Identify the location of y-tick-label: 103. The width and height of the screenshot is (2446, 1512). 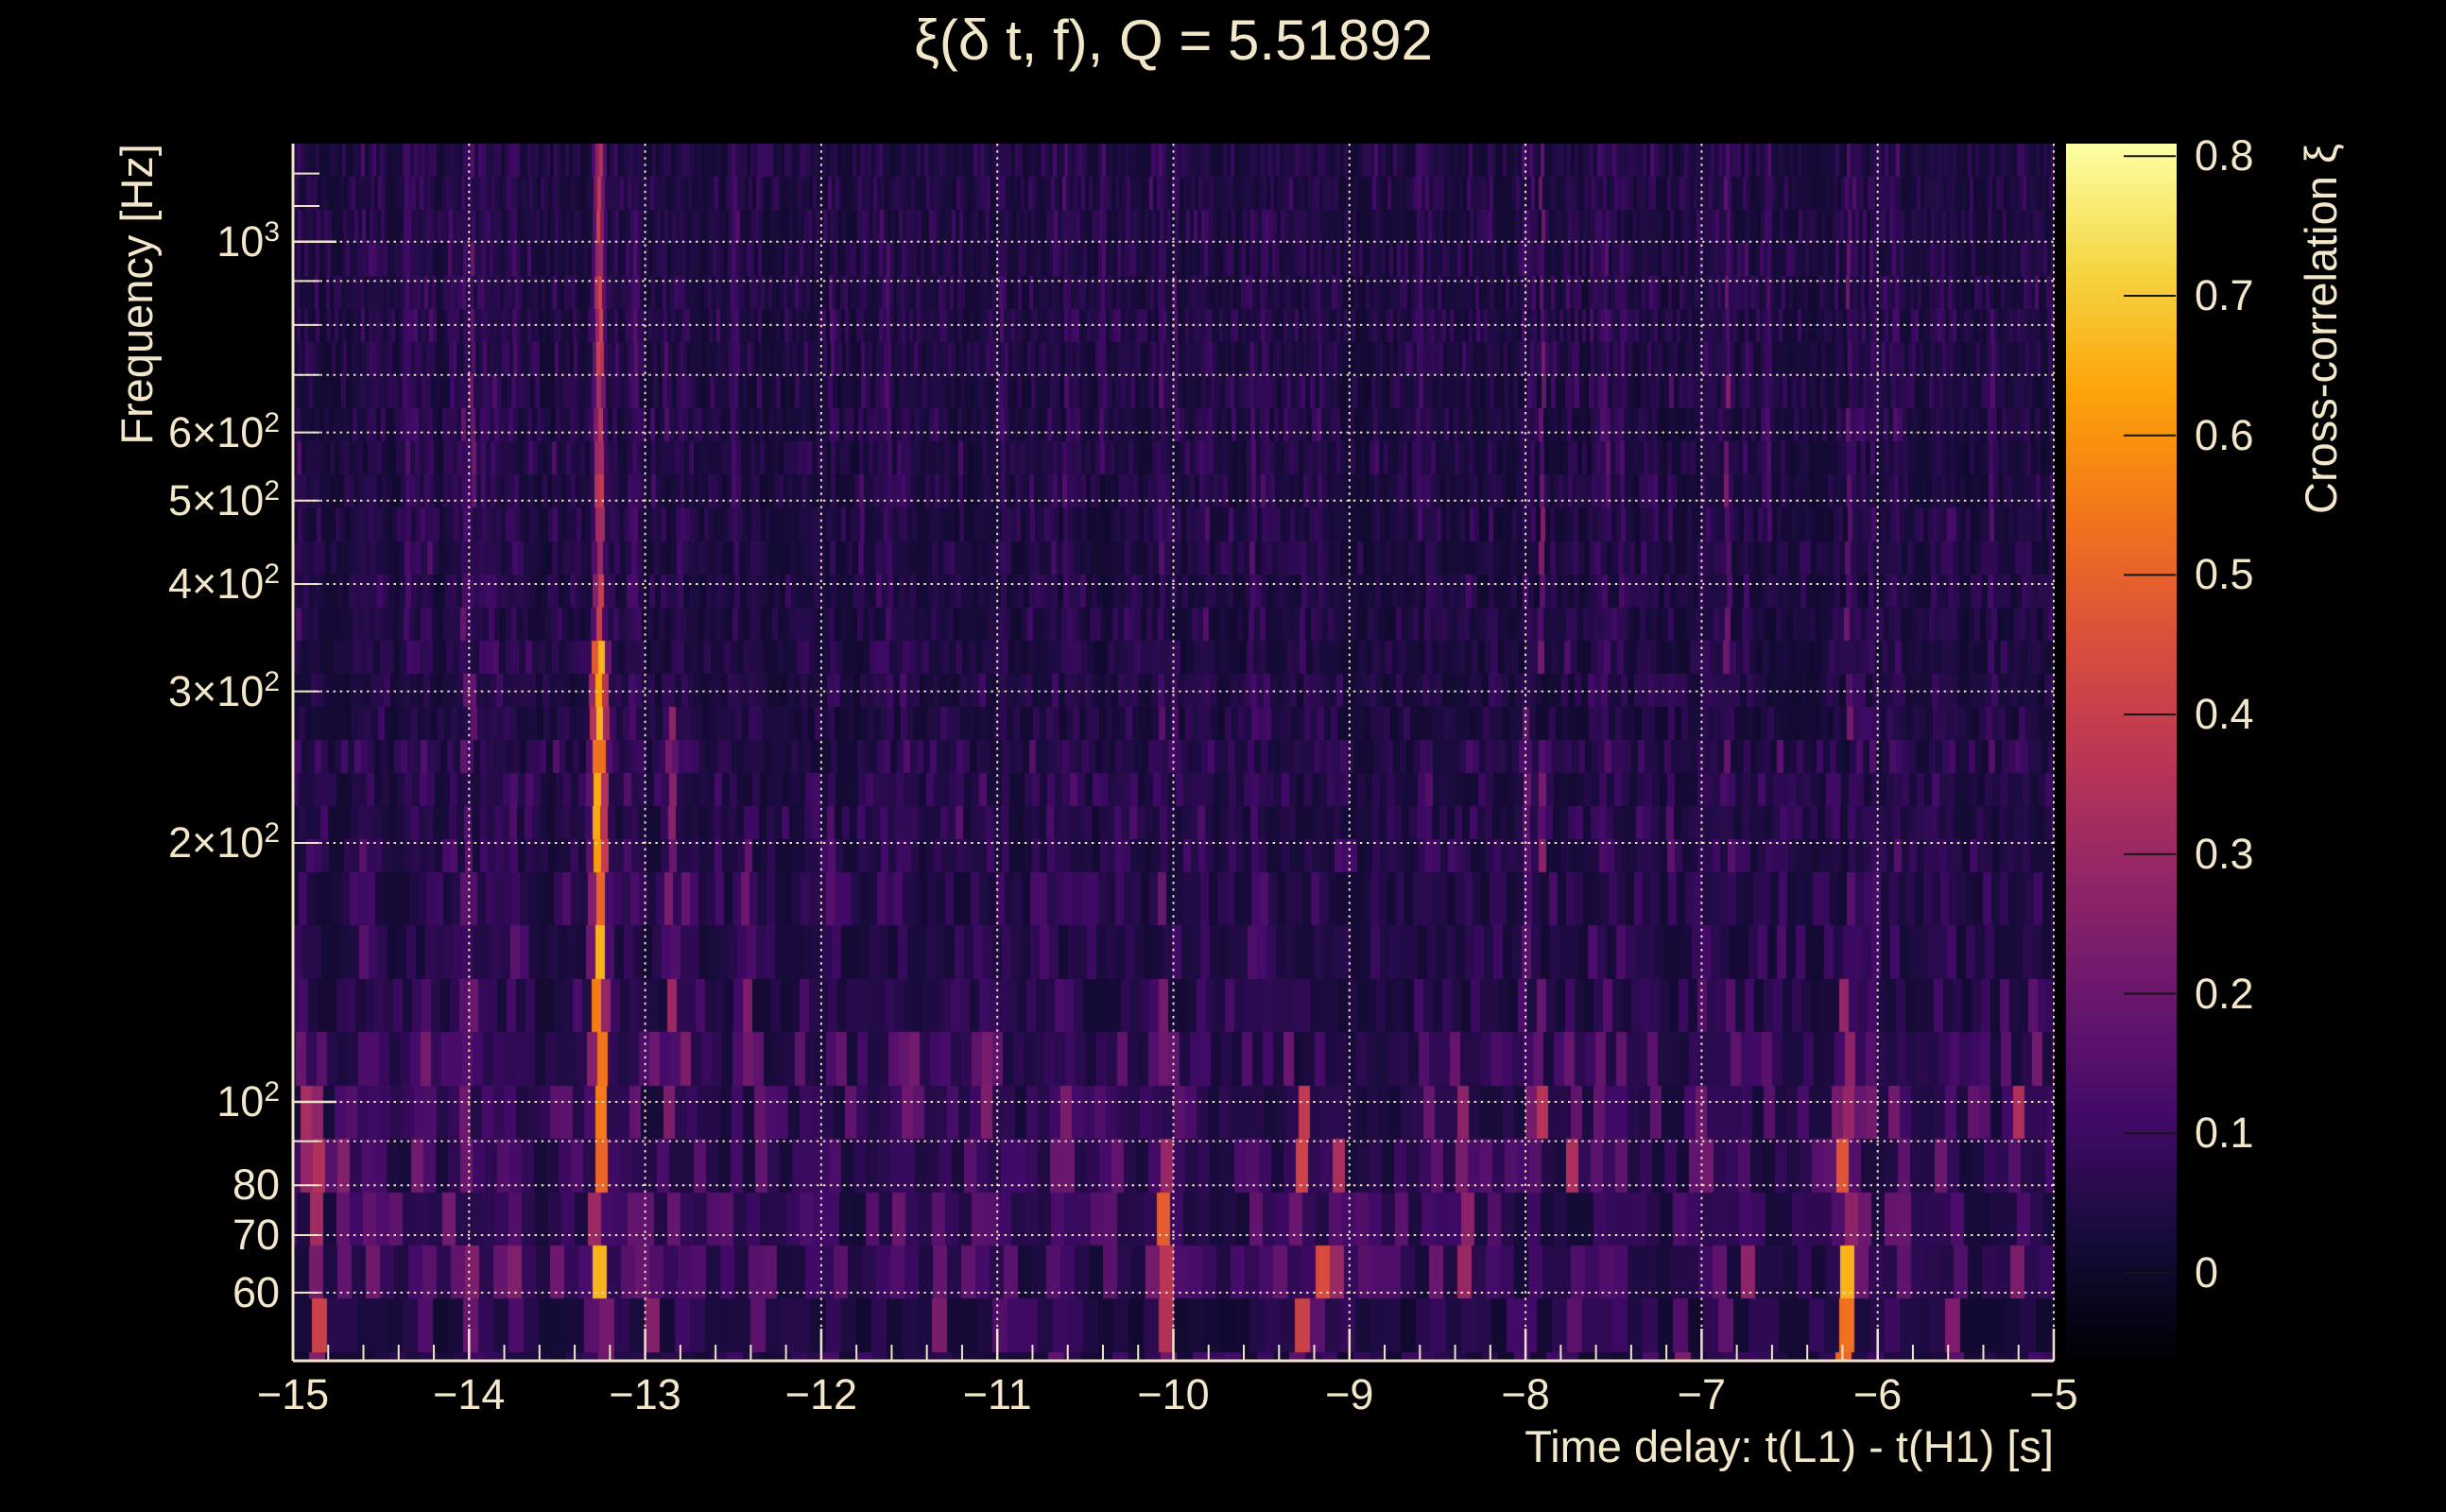
(171, 242).